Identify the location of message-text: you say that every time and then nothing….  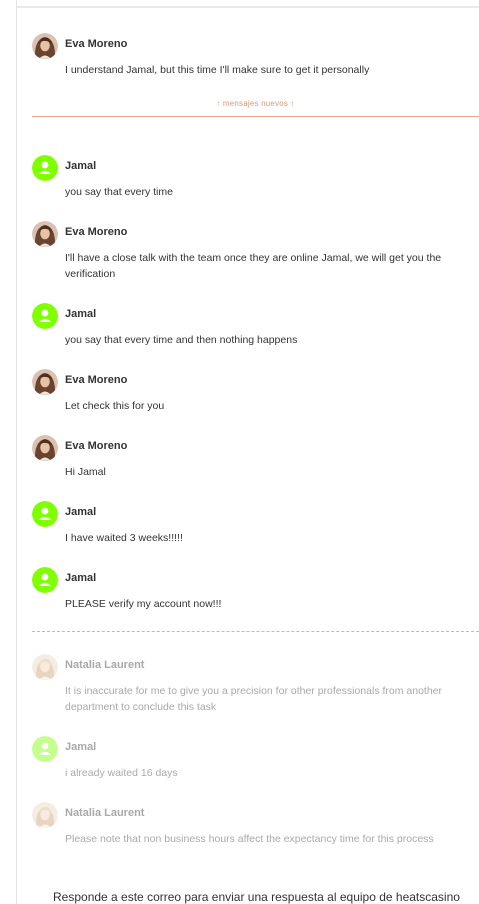
(181, 340).